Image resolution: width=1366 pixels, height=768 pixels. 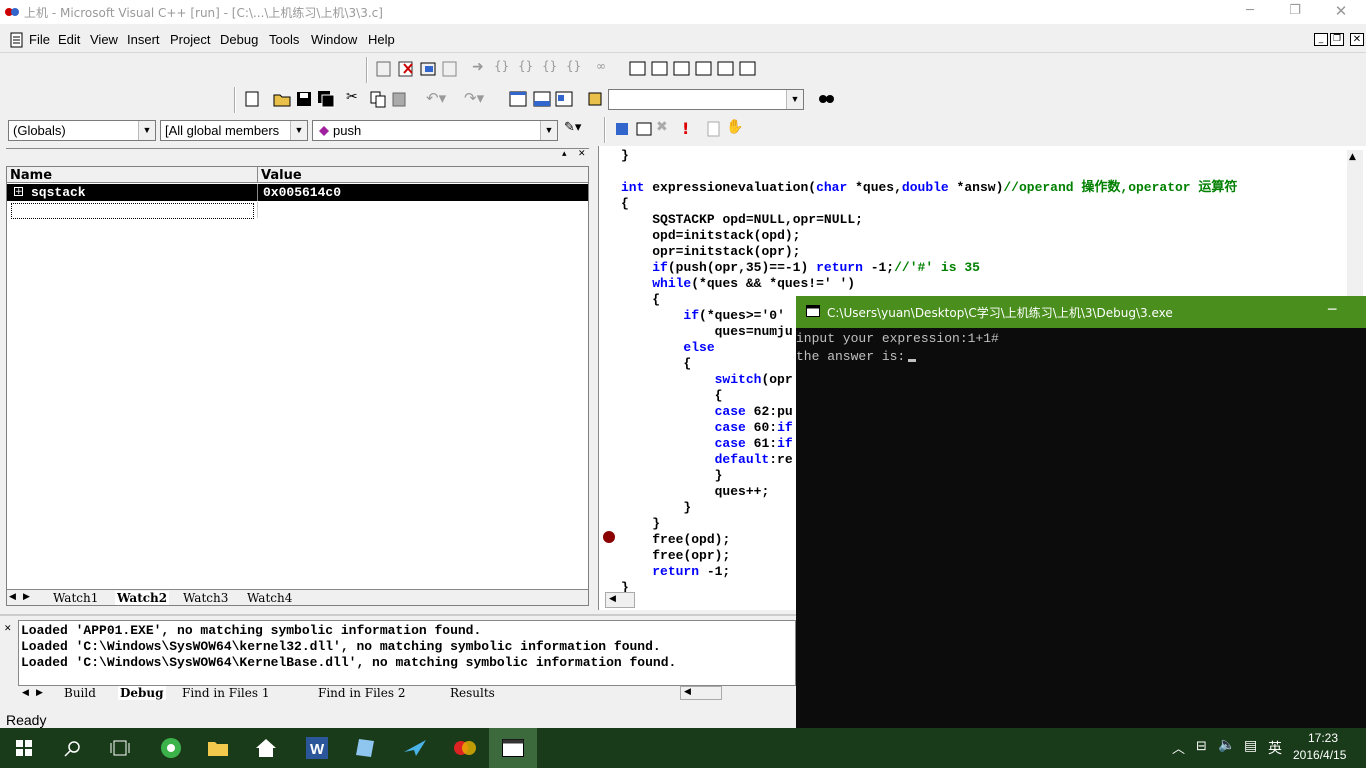 What do you see at coordinates (553, 70) in the screenshot?
I see `step-out-icon: {}` at bounding box center [553, 70].